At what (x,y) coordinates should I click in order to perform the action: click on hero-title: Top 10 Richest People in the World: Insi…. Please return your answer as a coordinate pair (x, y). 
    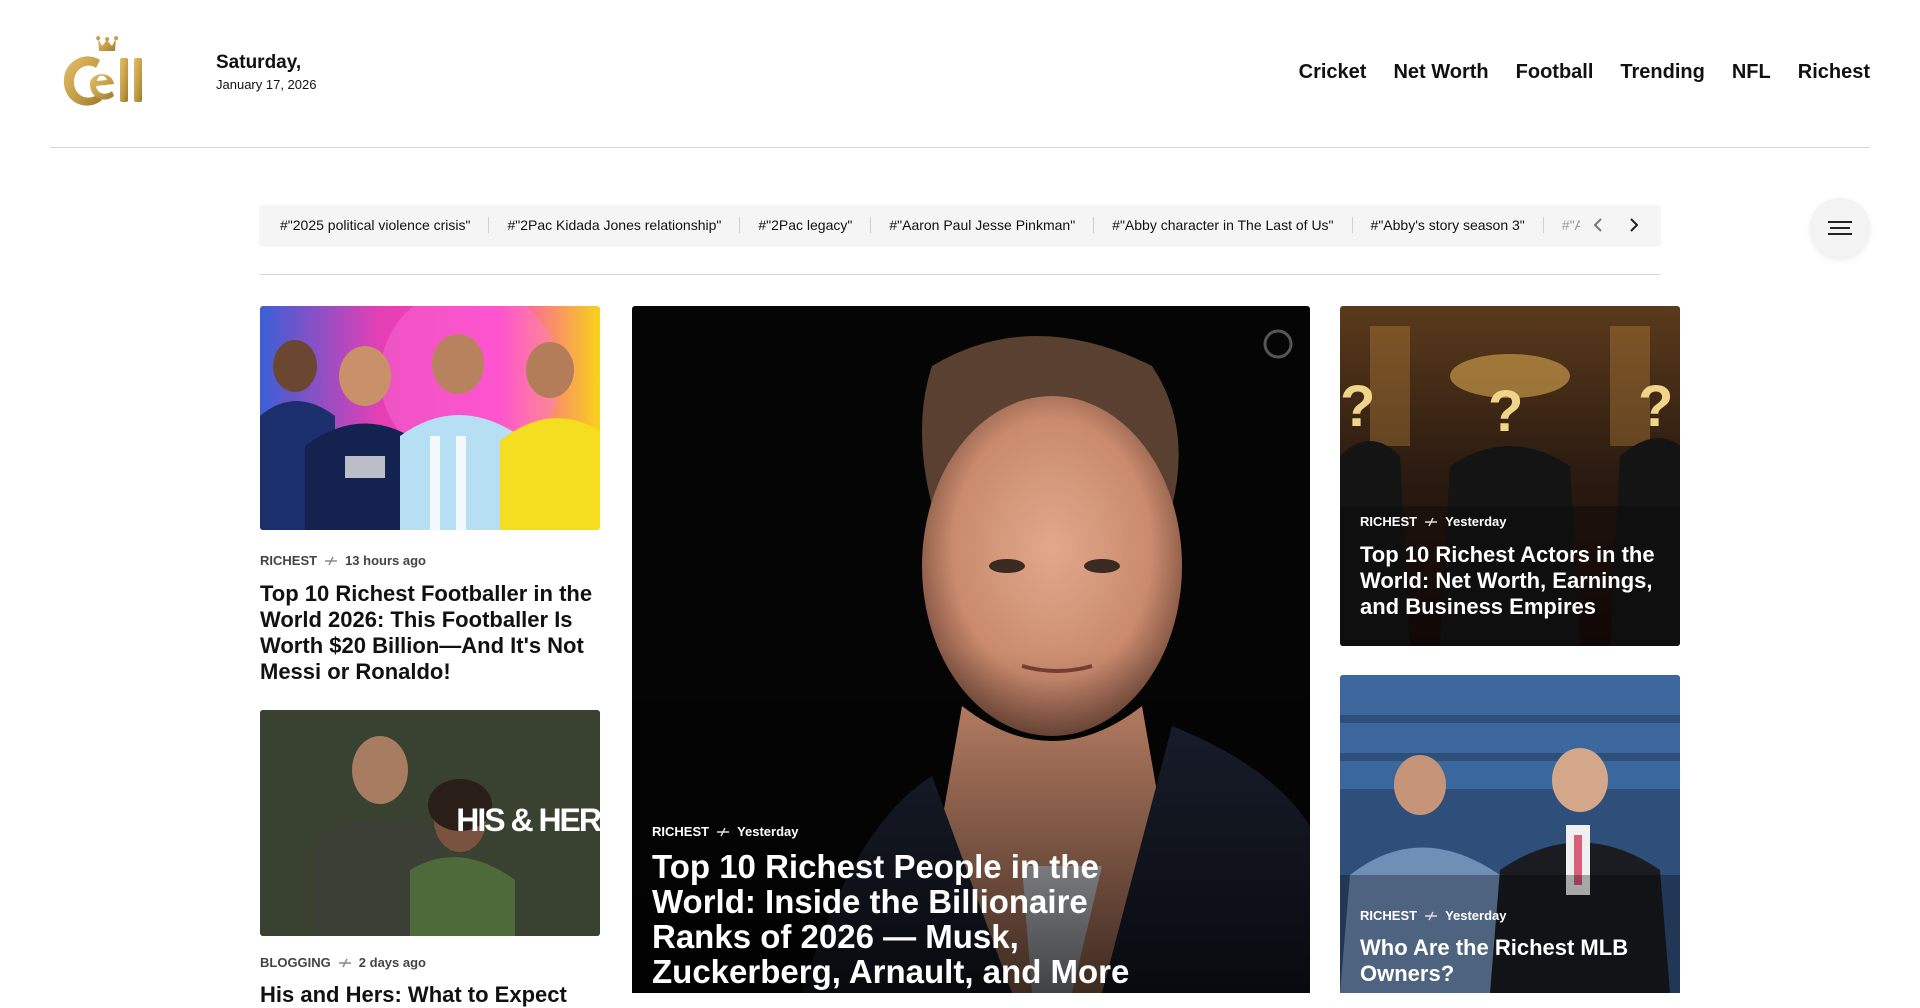
    Looking at the image, I should click on (912, 919).